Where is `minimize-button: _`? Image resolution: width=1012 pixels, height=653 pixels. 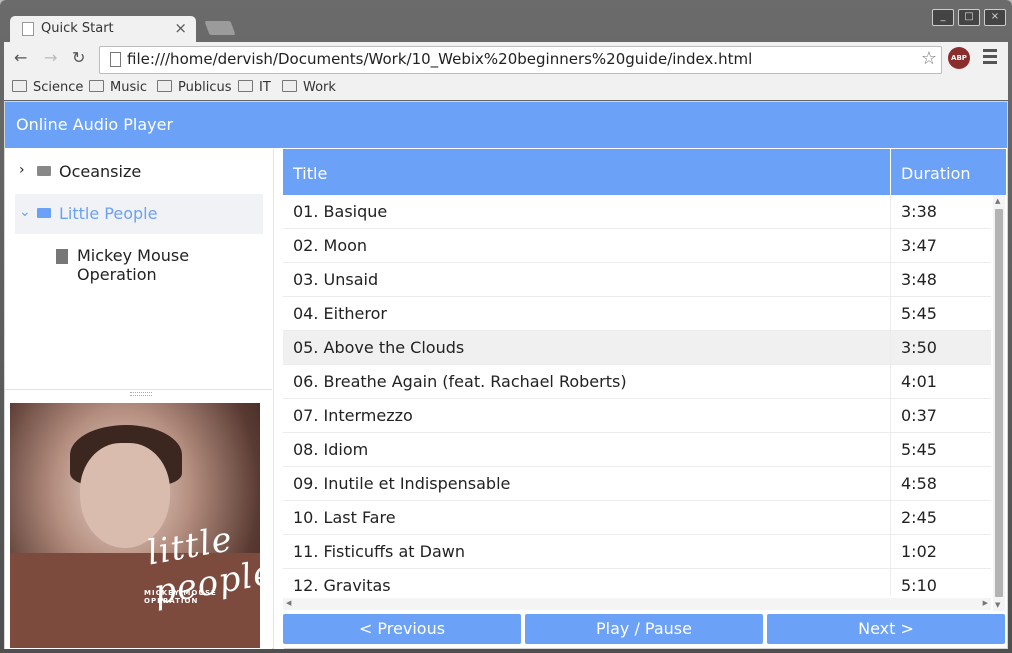 minimize-button: _ is located at coordinates (943, 17).